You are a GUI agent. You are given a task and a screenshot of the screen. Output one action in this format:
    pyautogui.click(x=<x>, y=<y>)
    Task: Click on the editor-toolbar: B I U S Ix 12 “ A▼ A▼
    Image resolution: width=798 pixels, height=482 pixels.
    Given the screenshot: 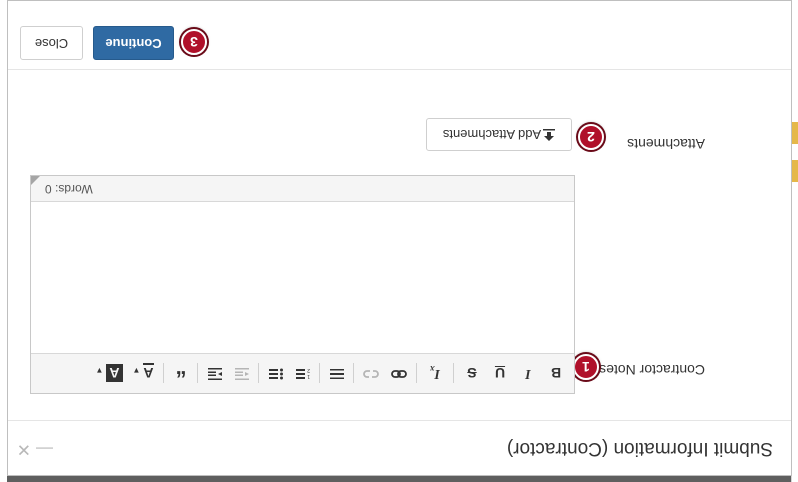 What is the action you would take?
    pyautogui.click(x=302, y=373)
    